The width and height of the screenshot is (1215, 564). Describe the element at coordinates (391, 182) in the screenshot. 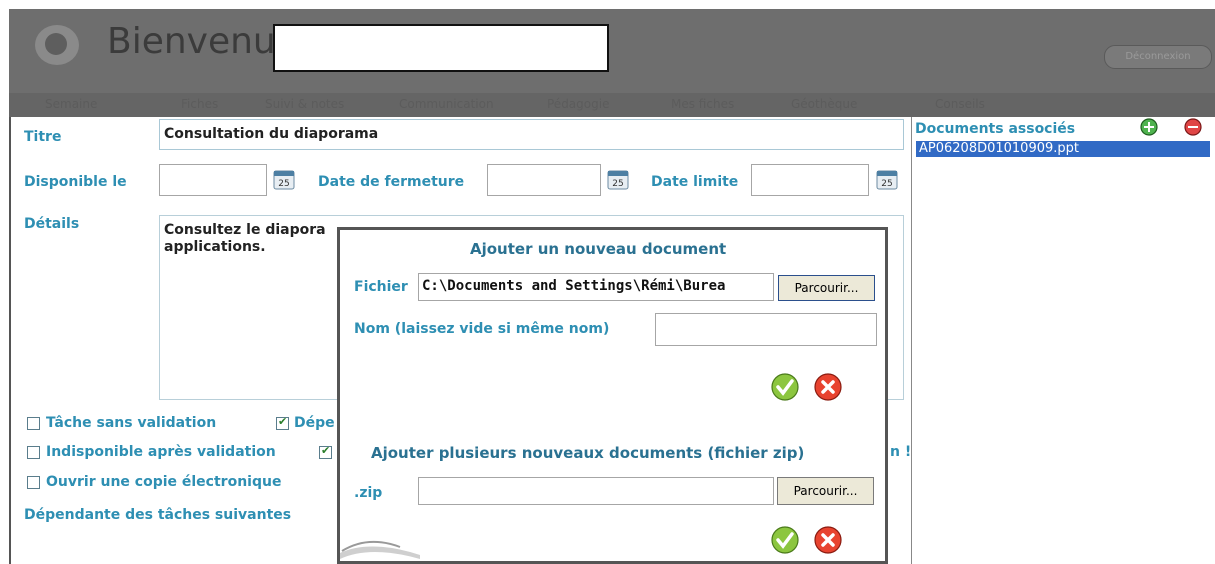

I see `fermeture-label: Date de fermeture` at that location.